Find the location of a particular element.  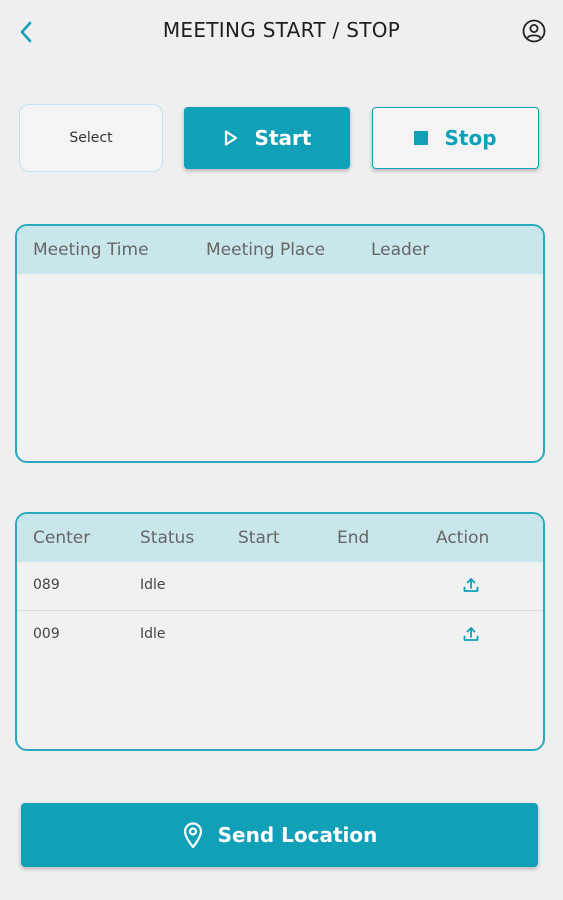

column-meeting-place: Meeting Place is located at coordinates (266, 250).